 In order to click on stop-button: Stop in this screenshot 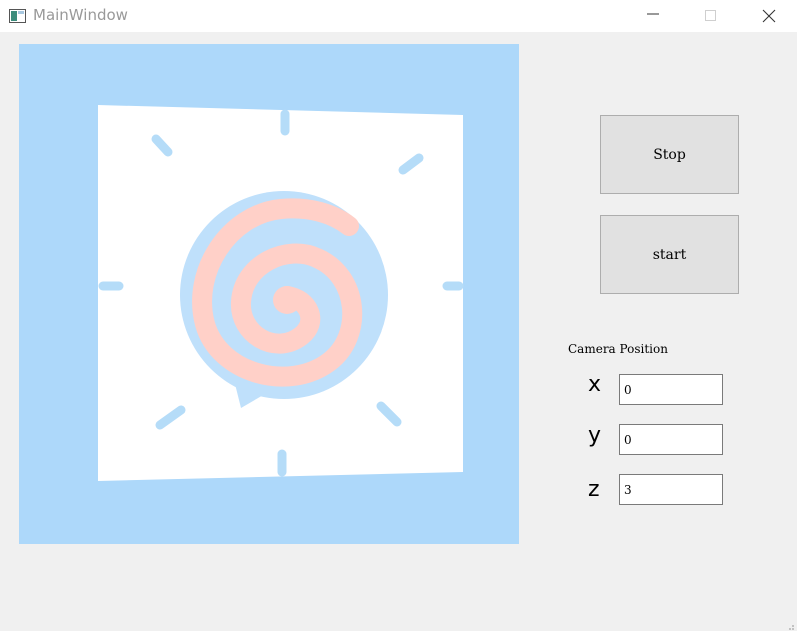, I will do `click(669, 154)`.